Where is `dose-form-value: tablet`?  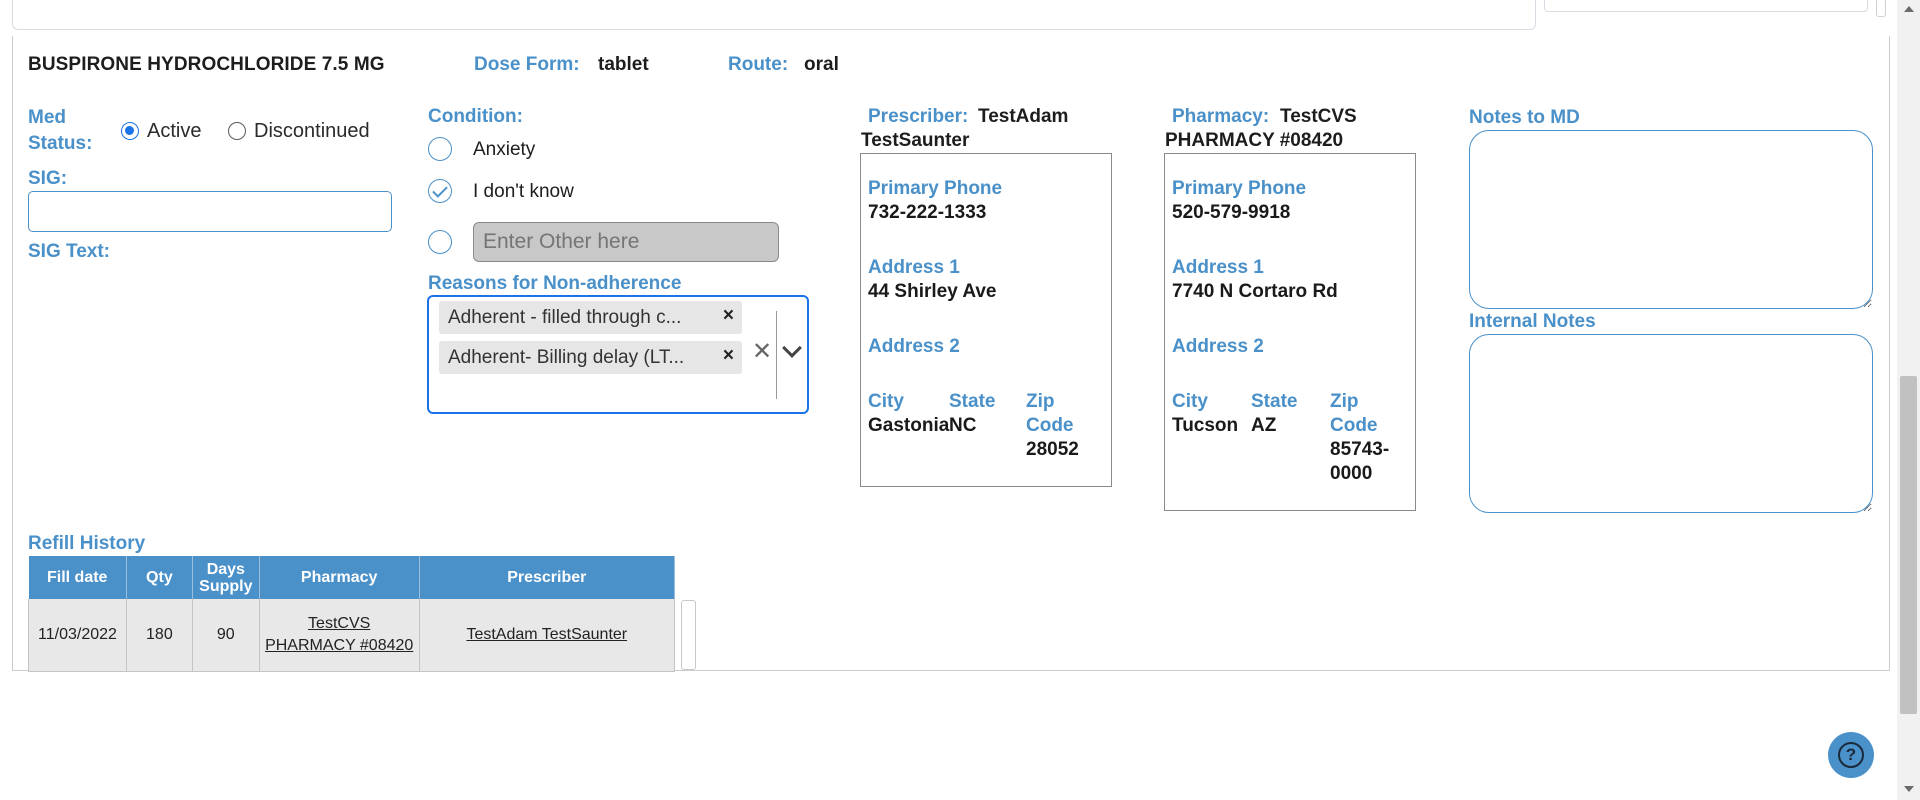
dose-form-value: tablet is located at coordinates (623, 64).